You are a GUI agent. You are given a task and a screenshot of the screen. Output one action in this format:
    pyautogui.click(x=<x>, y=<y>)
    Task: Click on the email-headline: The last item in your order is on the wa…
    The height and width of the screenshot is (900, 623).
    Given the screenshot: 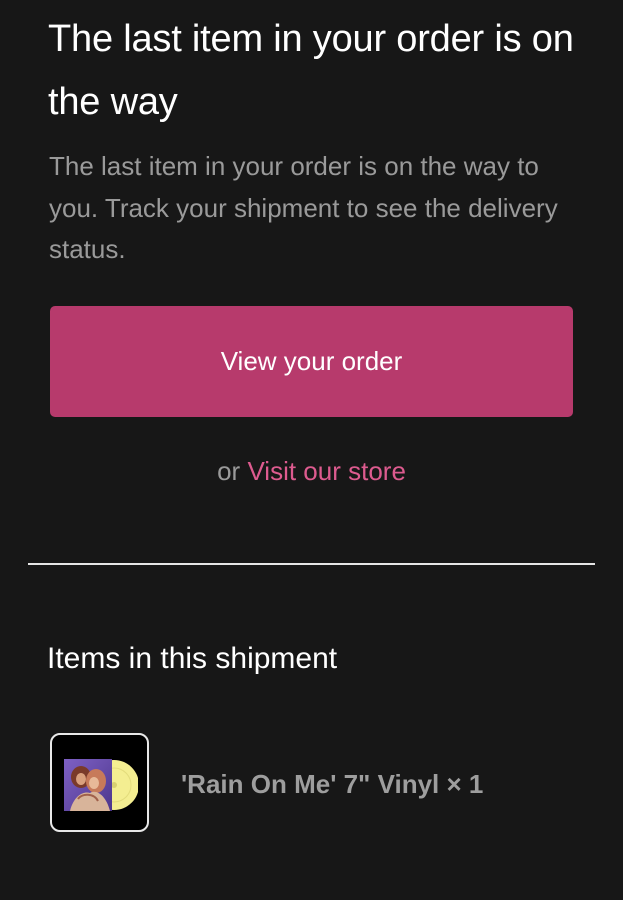 What is the action you would take?
    pyautogui.click(x=311, y=70)
    